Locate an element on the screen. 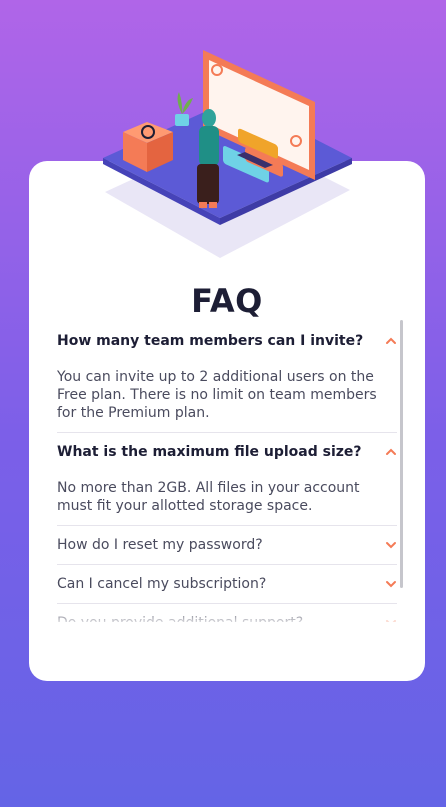  scrollbar is located at coordinates (401, 454).